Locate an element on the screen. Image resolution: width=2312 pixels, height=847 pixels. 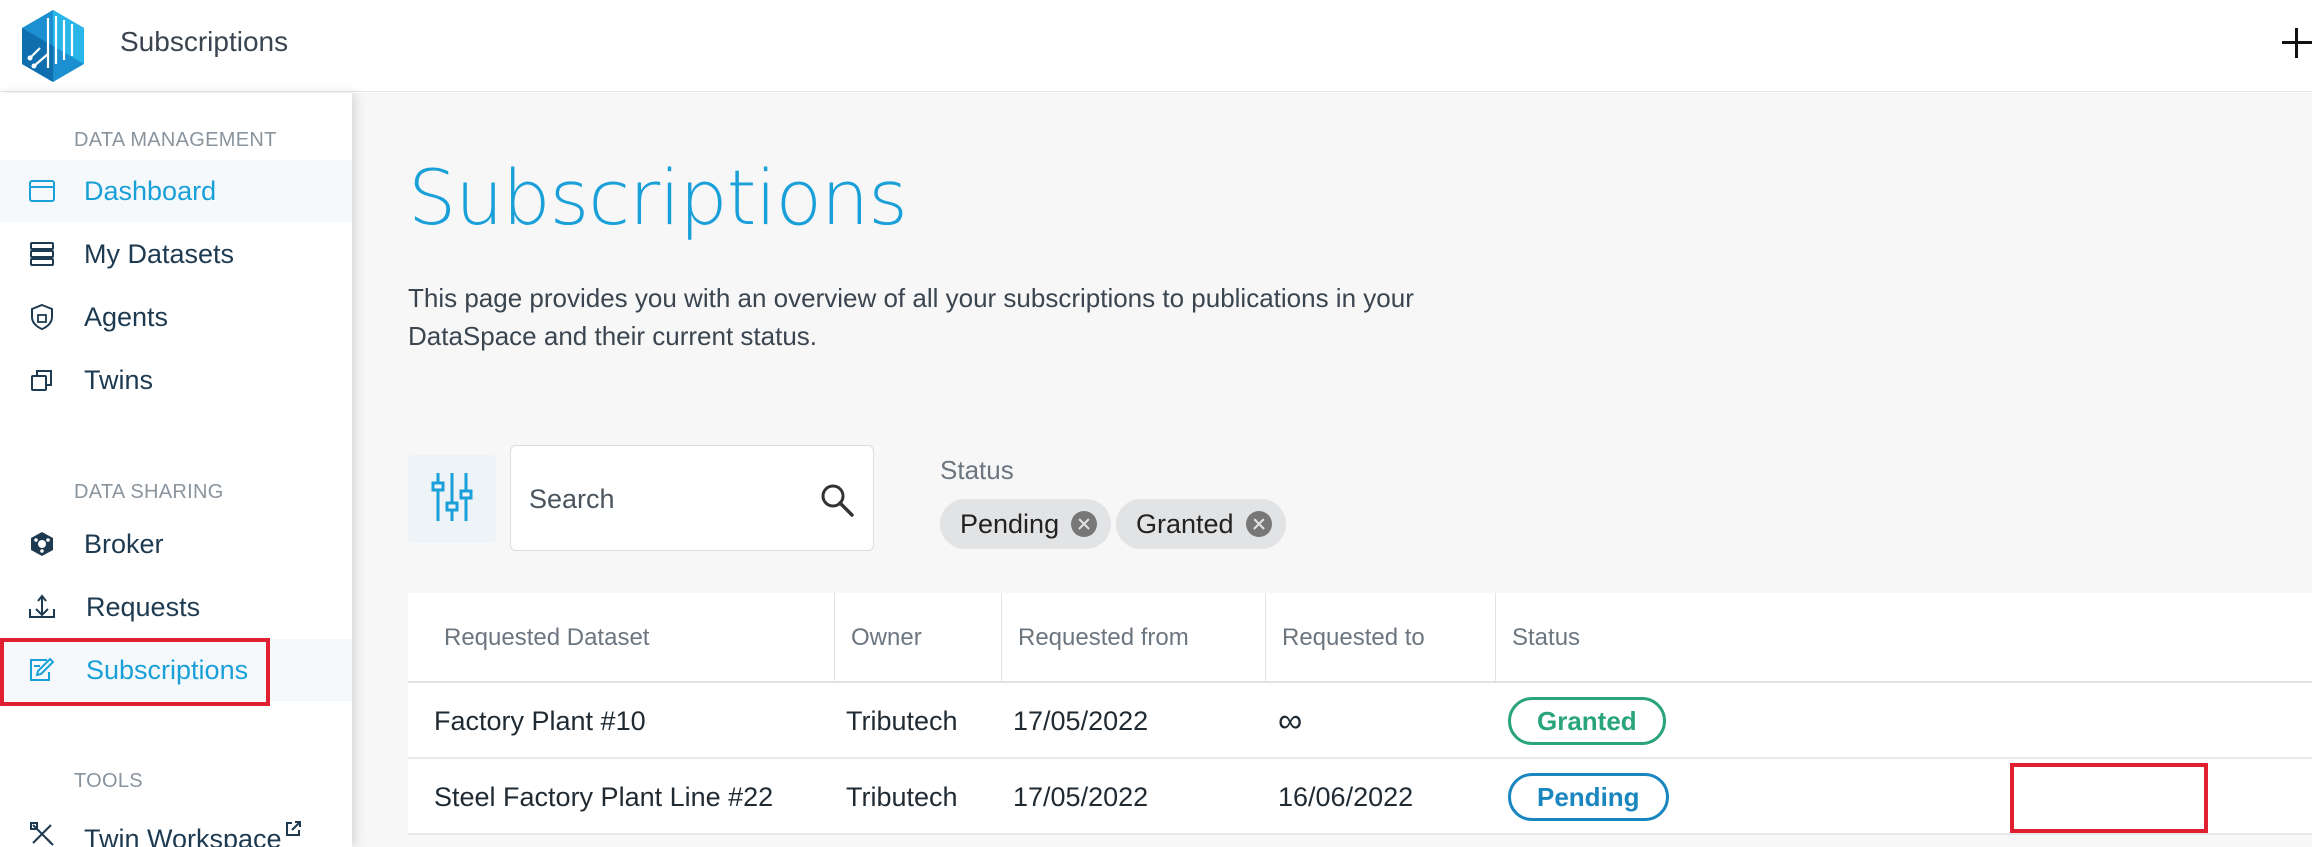
highlight-box-pending is located at coordinates (2109, 798).